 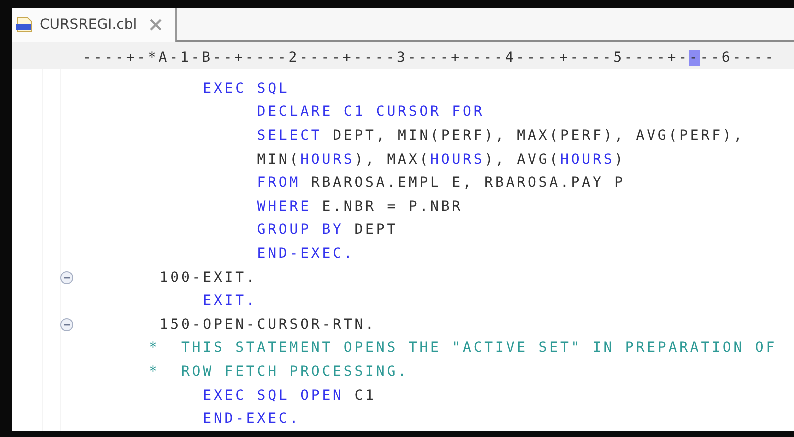 What do you see at coordinates (267, 324) in the screenshot?
I see `code-line: 150-OPEN-CURSOR-RTN.` at bounding box center [267, 324].